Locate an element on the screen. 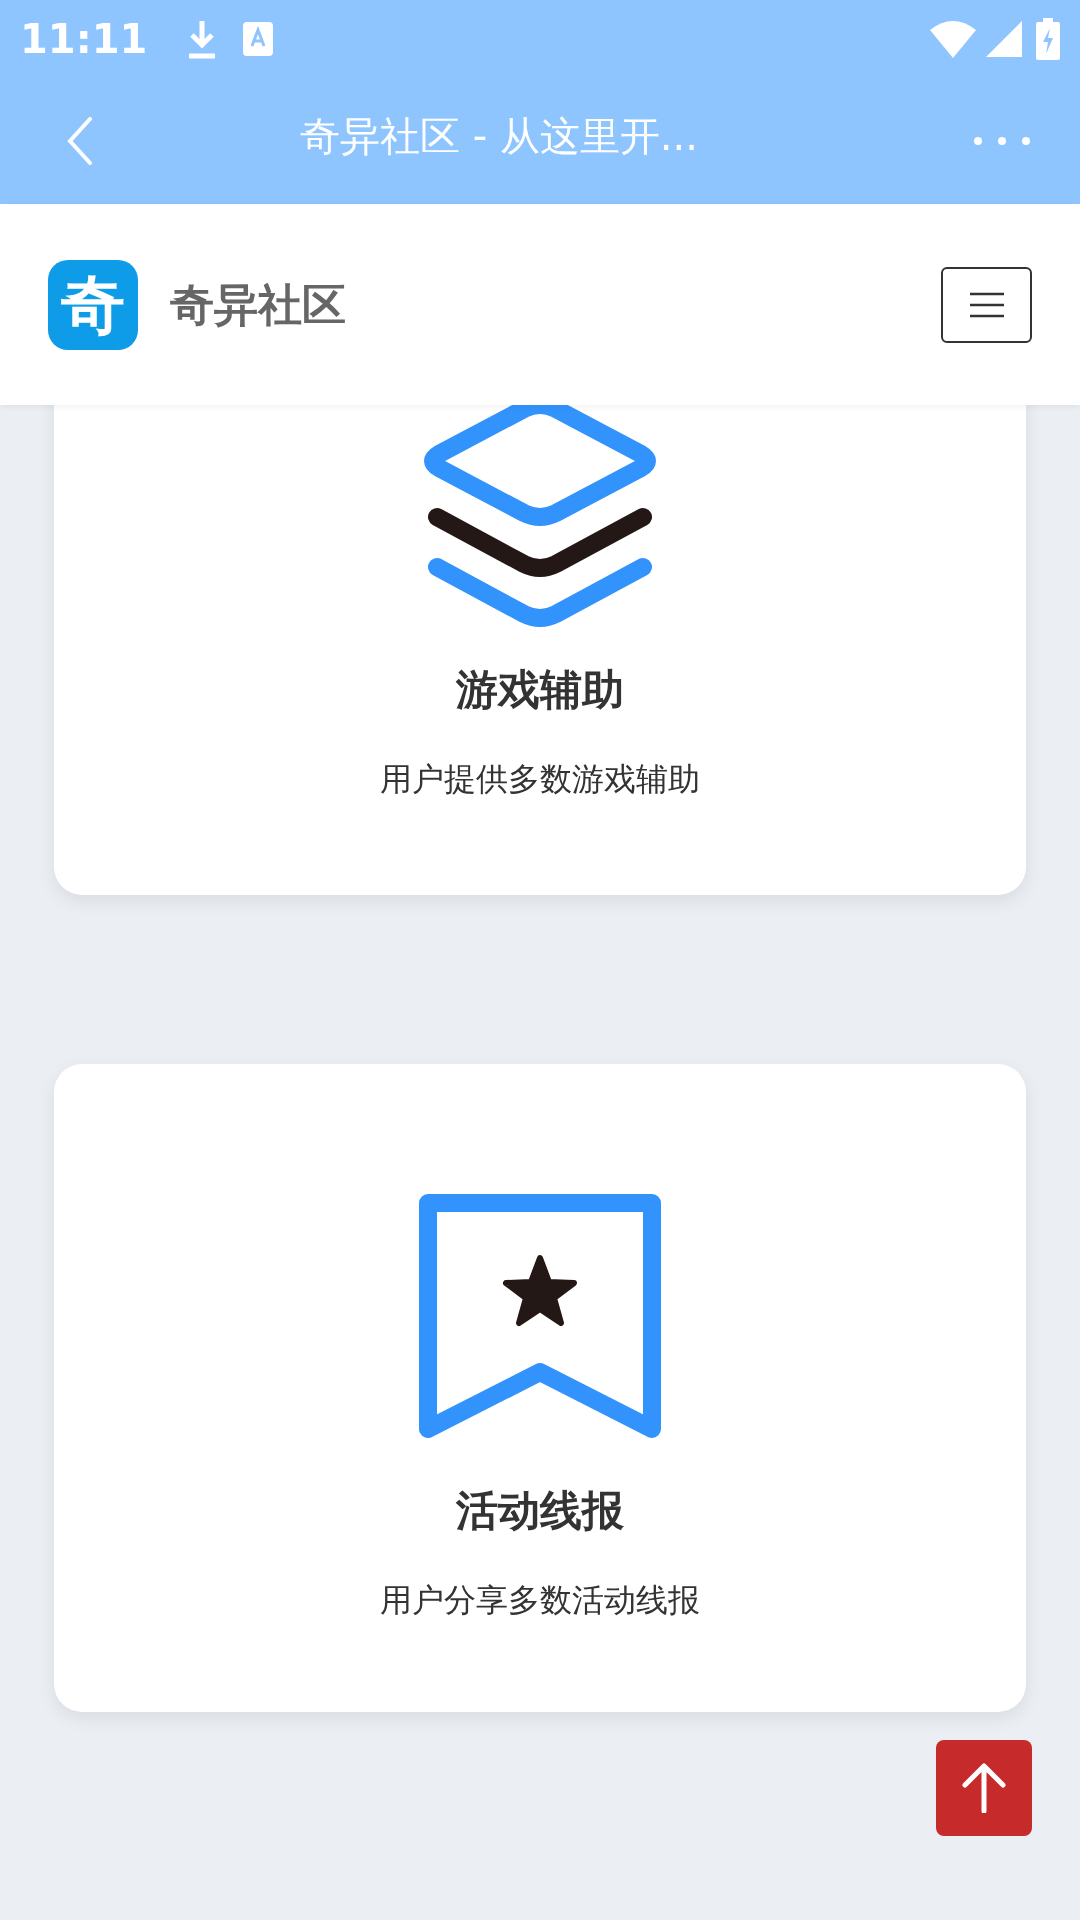 This screenshot has height=1920, width=1080. site-logo: 奇 is located at coordinates (93, 304).